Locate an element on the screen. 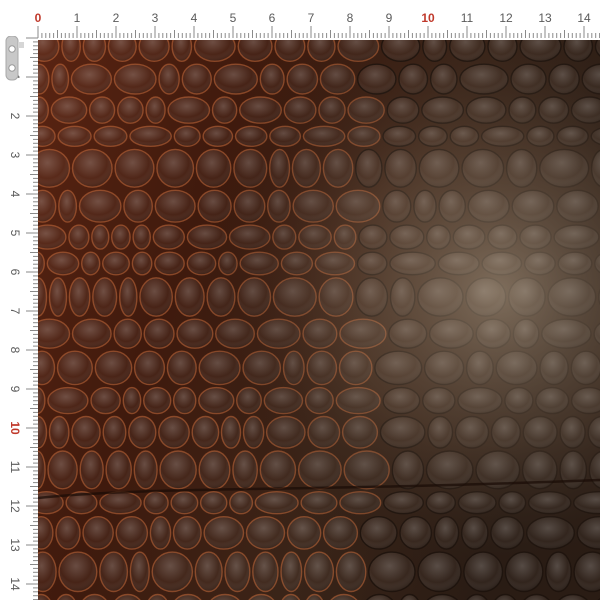 The image size is (600, 600). ruler-top-label: 10 is located at coordinates (428, 18).